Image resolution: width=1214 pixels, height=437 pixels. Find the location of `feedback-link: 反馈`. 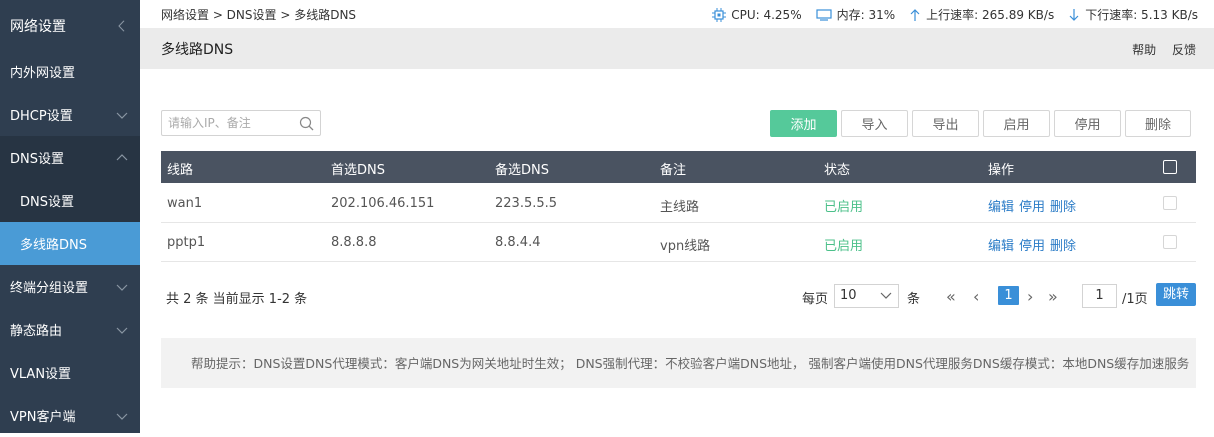

feedback-link: 反馈 is located at coordinates (1184, 50).